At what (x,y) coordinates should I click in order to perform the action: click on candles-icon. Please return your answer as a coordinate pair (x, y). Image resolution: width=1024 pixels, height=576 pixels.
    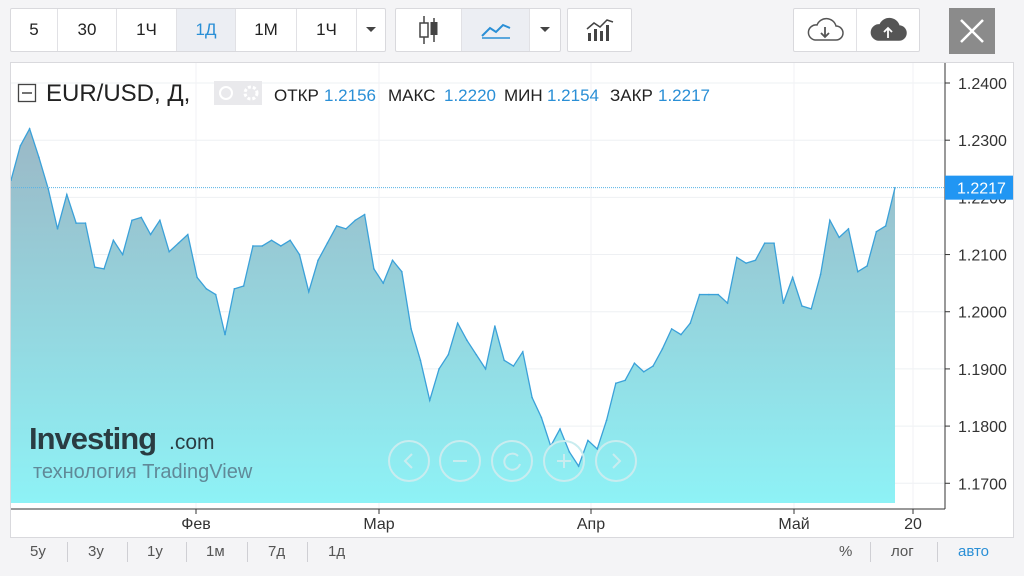
    Looking at the image, I should click on (427, 30).